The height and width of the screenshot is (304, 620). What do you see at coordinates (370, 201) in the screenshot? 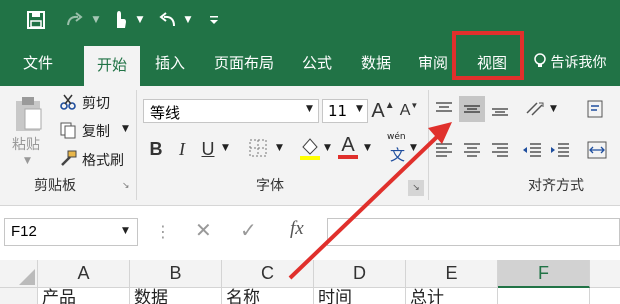
I see `annotation-arrow` at bounding box center [370, 201].